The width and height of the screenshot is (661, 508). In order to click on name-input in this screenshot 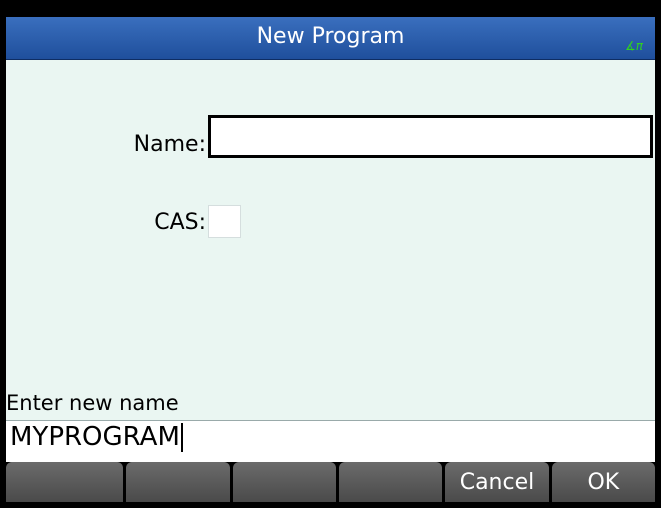, I will do `click(430, 136)`.